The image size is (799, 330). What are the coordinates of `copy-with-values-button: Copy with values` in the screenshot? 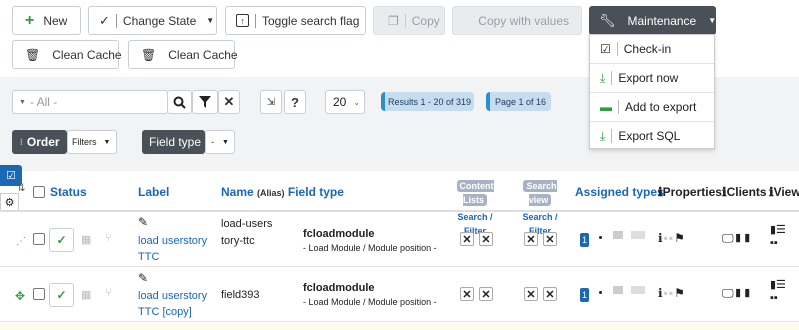 It's located at (517, 20).